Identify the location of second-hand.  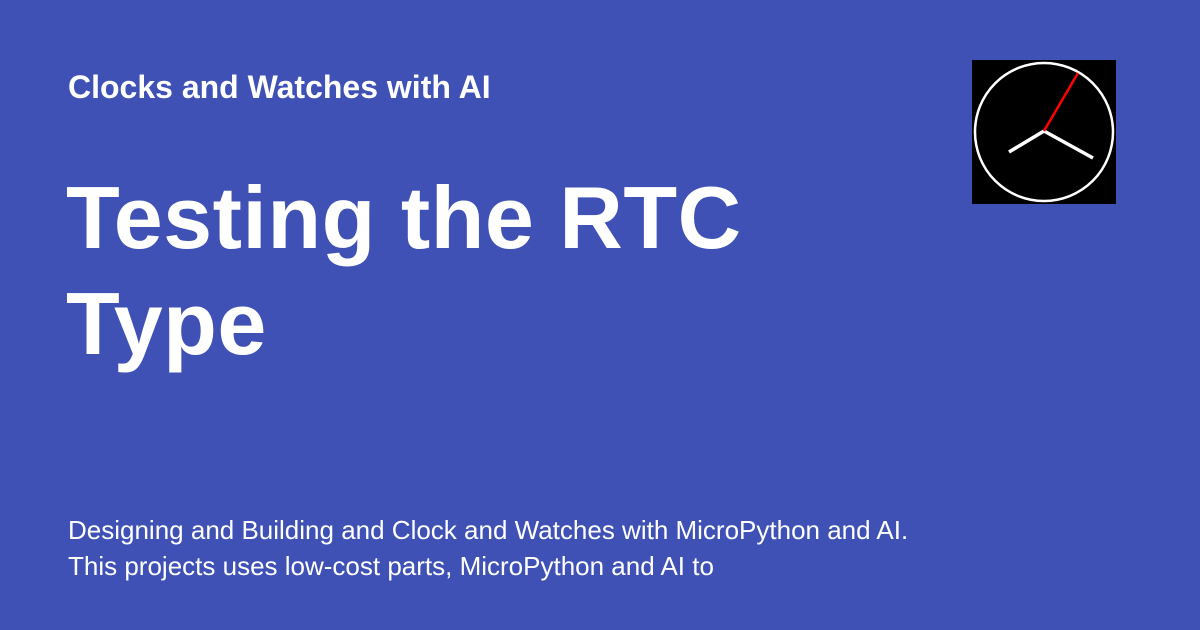
(1061, 102).